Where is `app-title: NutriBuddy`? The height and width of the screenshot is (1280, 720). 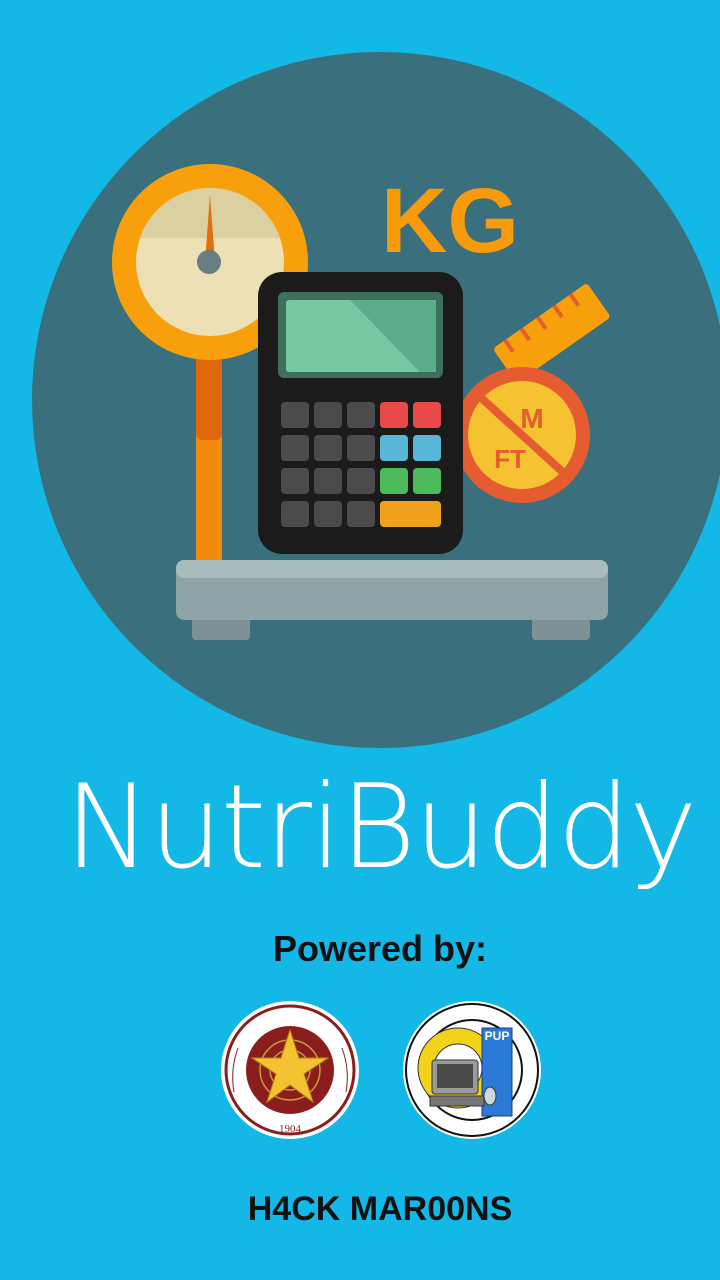 app-title: NutriBuddy is located at coordinates (380, 827).